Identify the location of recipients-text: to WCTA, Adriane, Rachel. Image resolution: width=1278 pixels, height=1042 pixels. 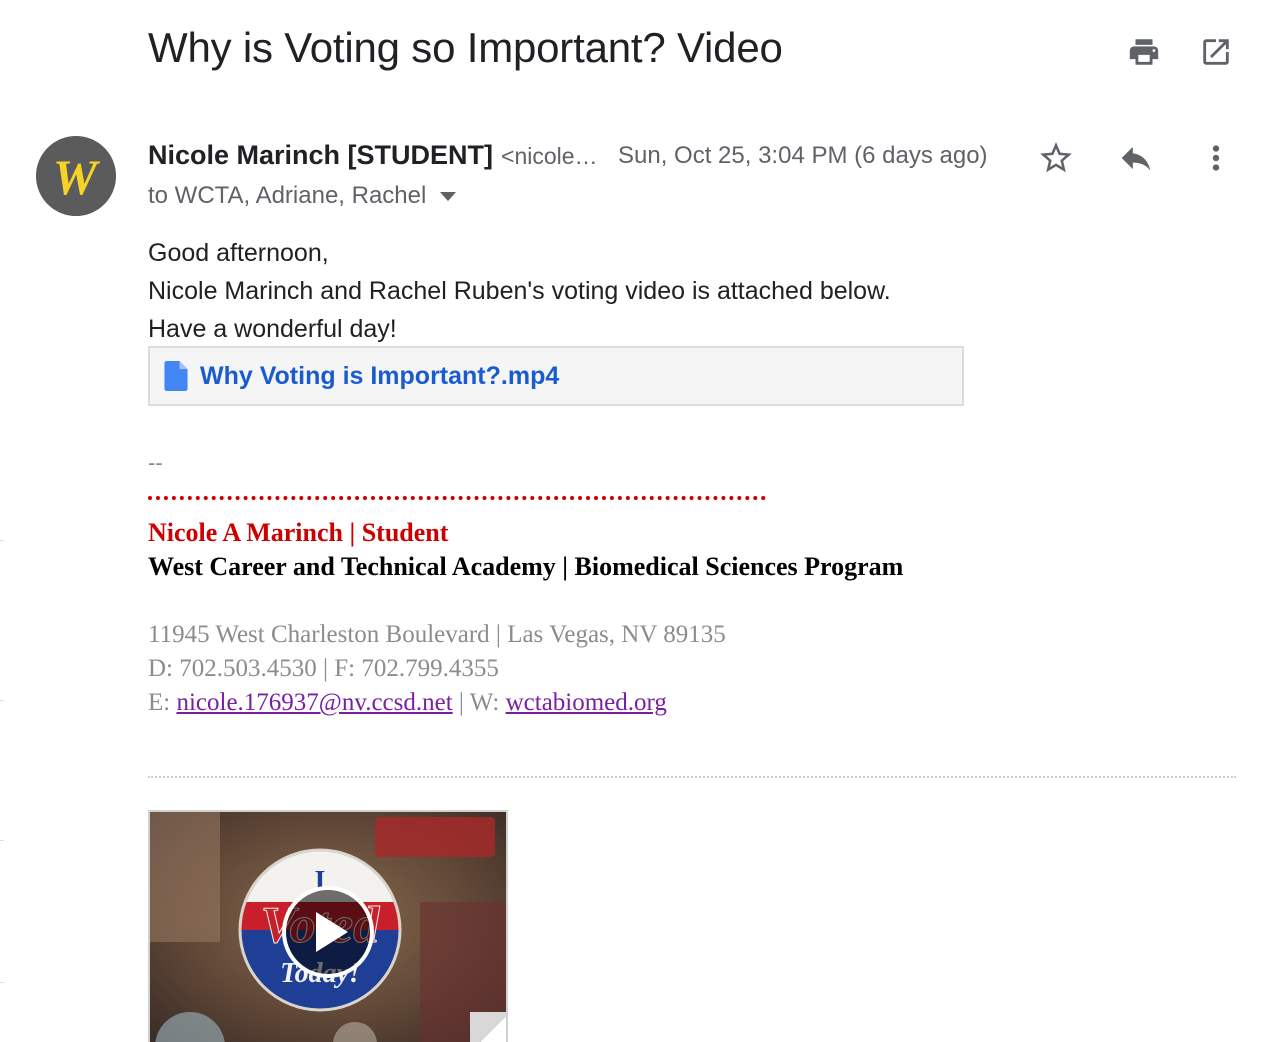
(287, 195).